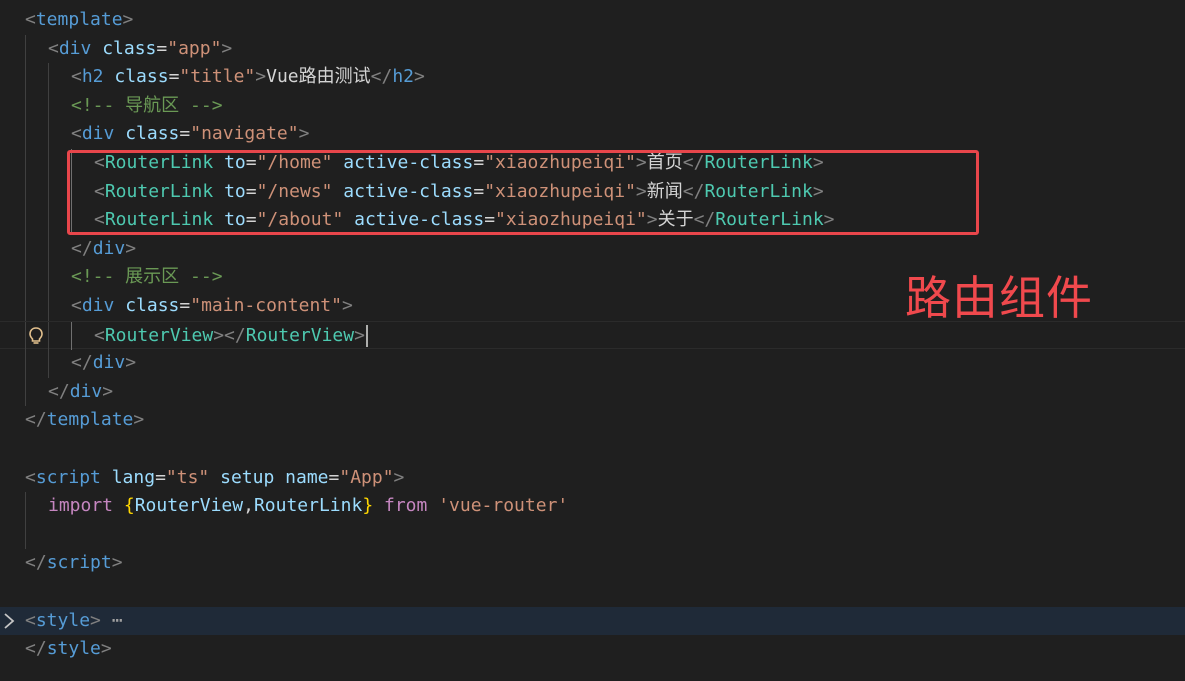 The width and height of the screenshot is (1185, 681). What do you see at coordinates (248, 506) in the screenshot?
I see `code-token: ,` at bounding box center [248, 506].